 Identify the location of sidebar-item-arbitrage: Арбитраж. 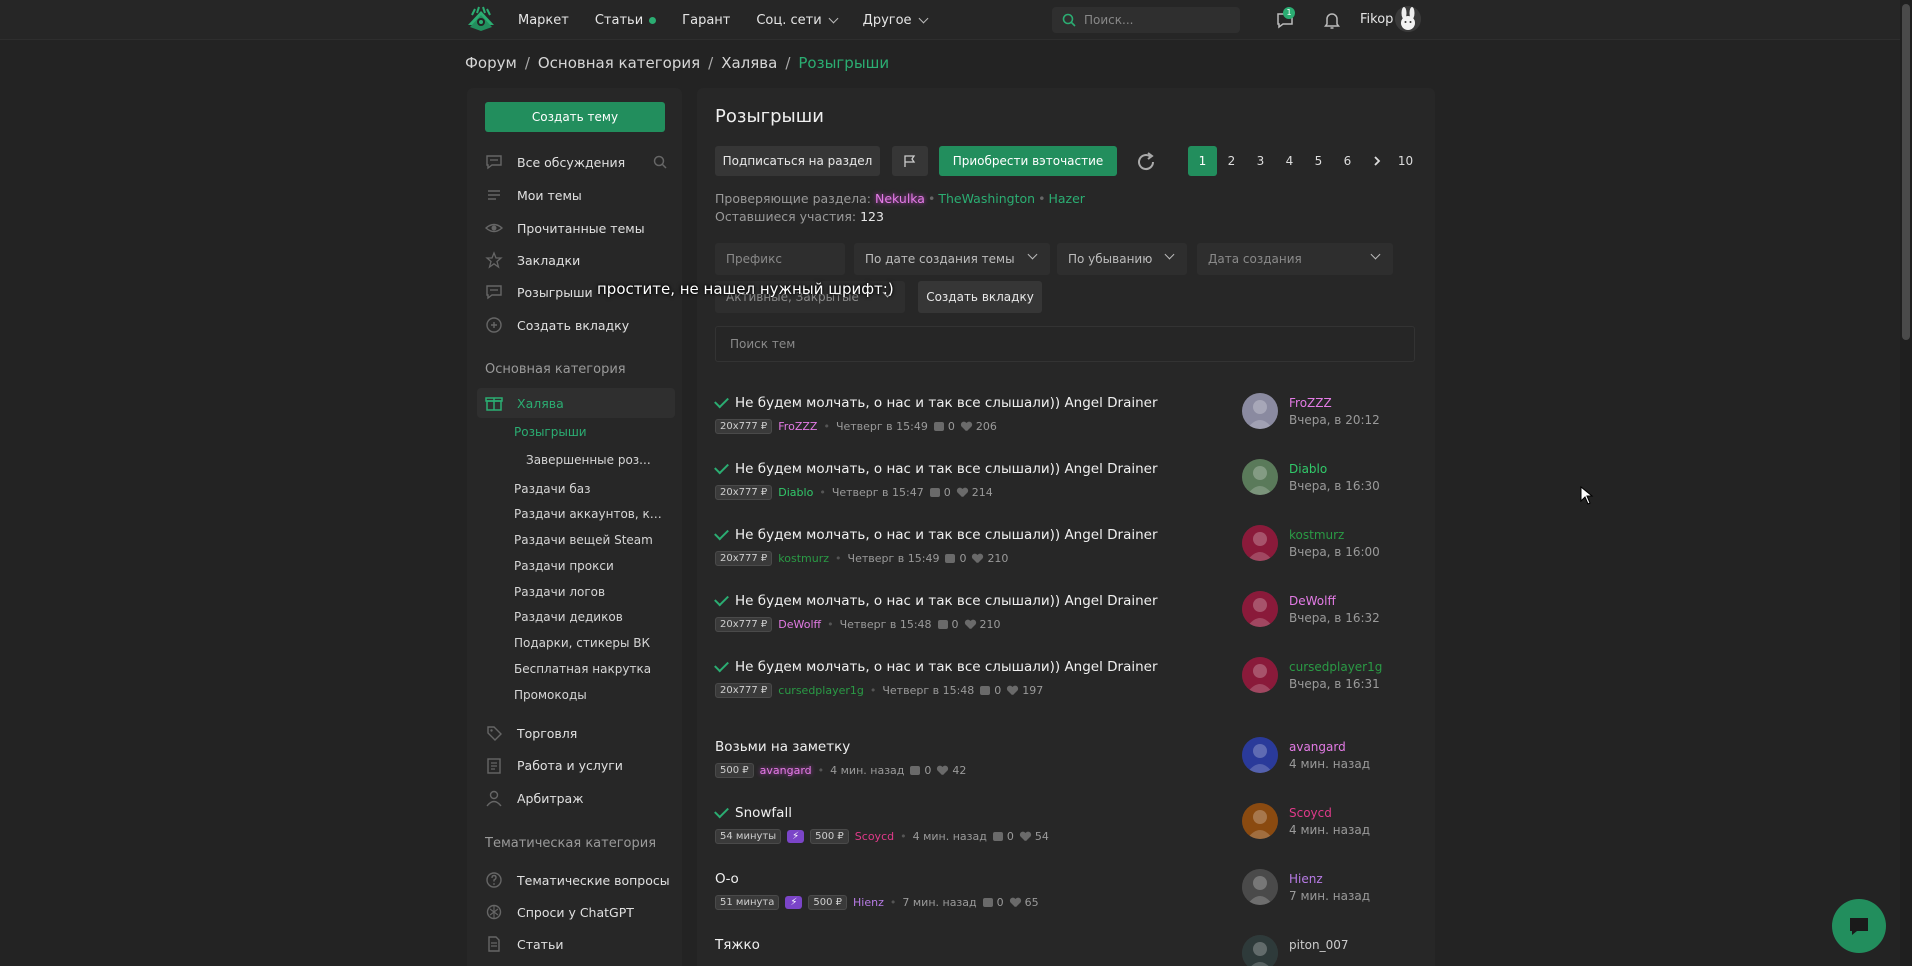
(580, 798).